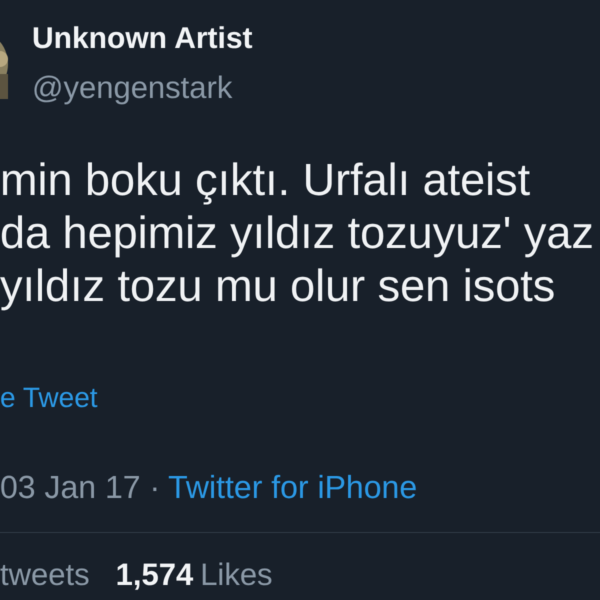 Image resolution: width=600 pixels, height=600 pixels. Describe the element at coordinates (278, 285) in the screenshot. I see `tweet-text-line: yıldız tozu mu olur sen isots` at that location.